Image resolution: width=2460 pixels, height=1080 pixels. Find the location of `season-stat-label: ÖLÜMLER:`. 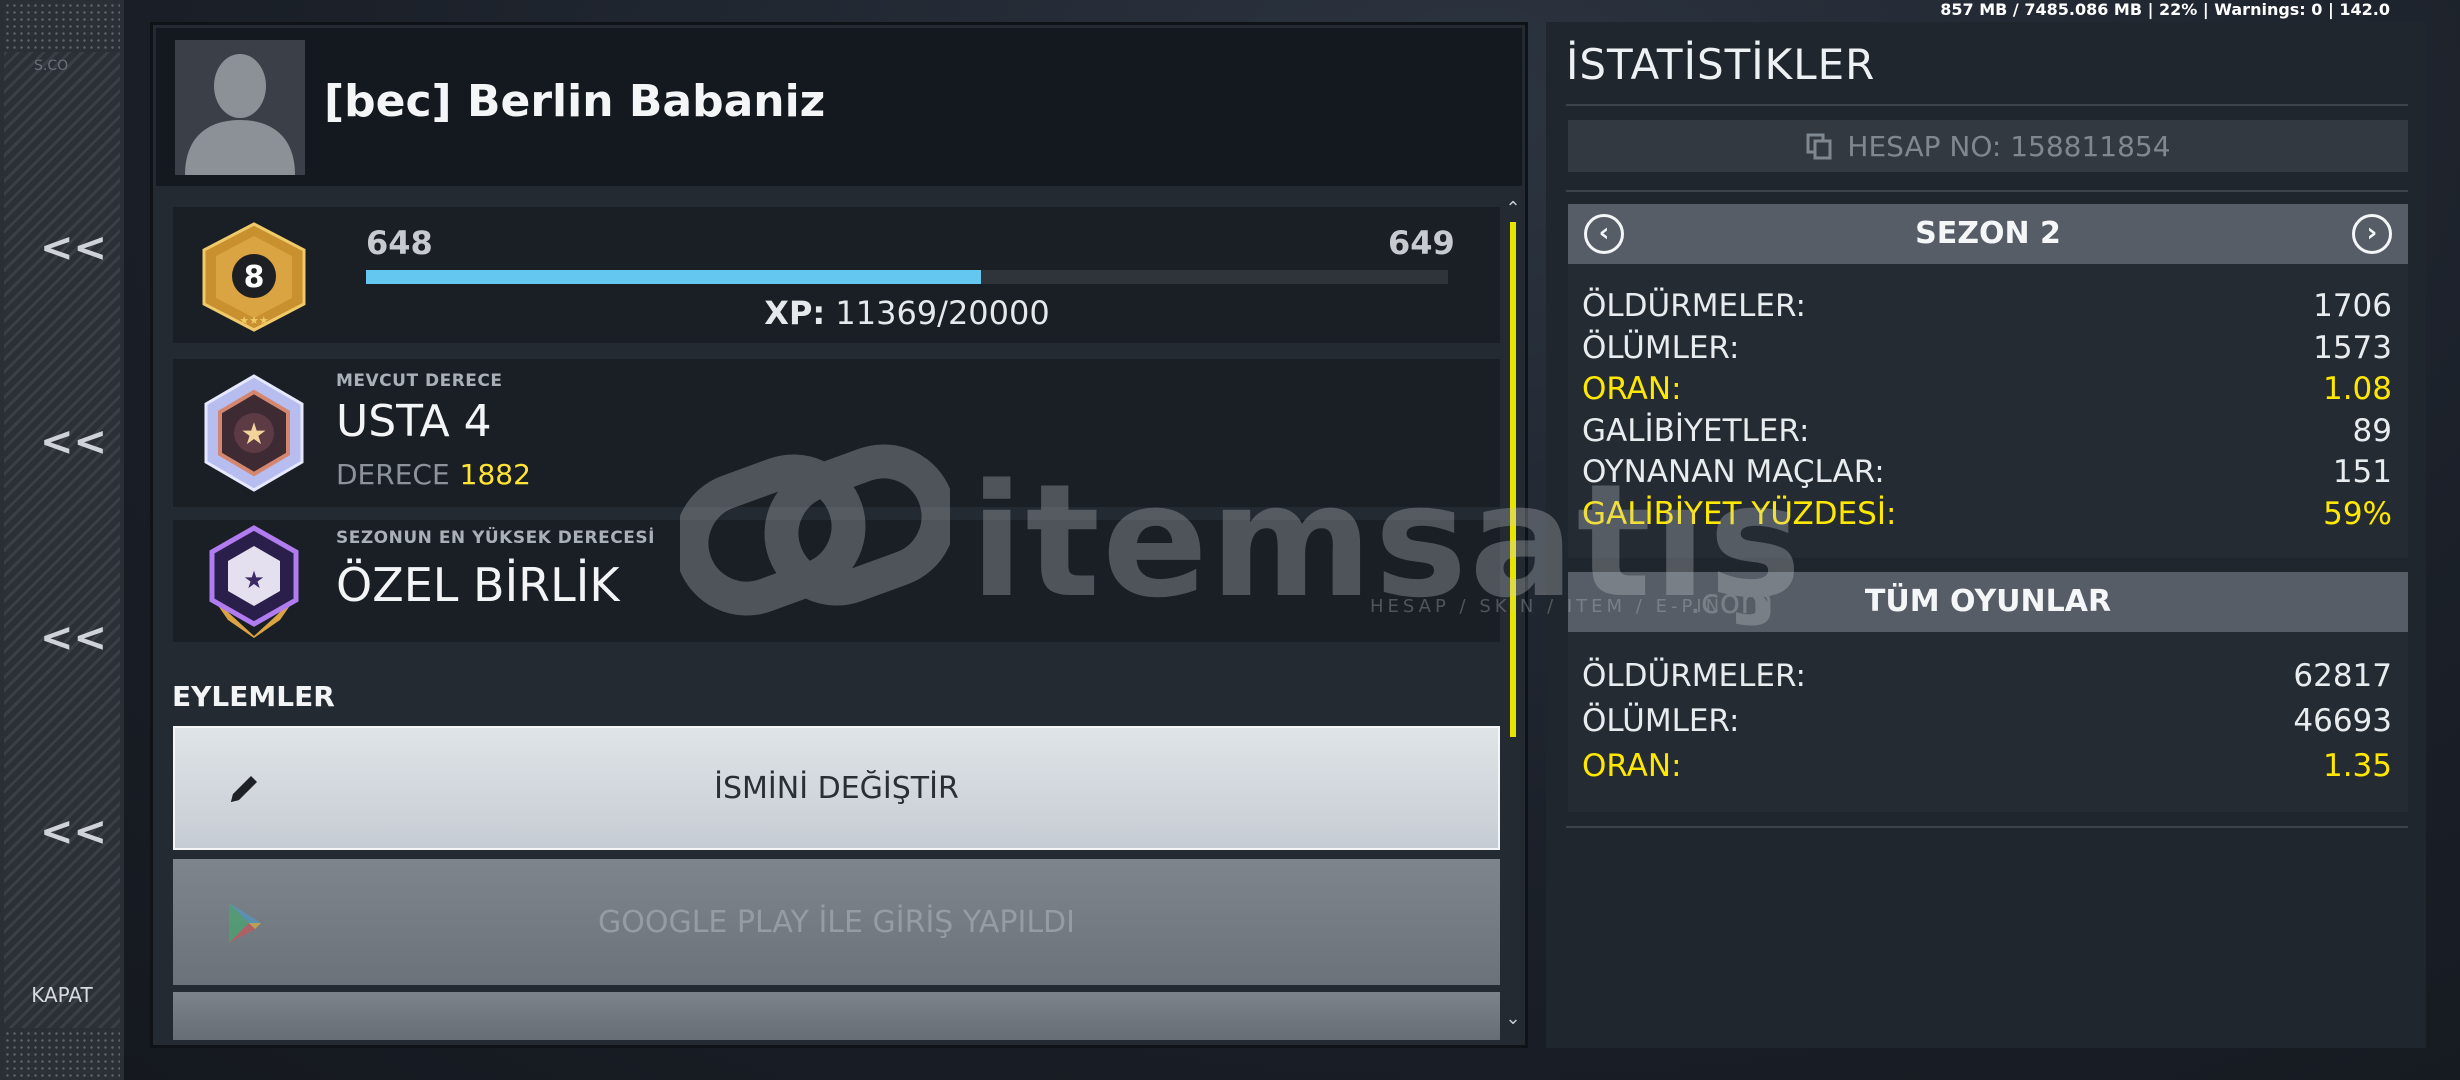

season-stat-label: ÖLÜMLER: is located at coordinates (1661, 347).